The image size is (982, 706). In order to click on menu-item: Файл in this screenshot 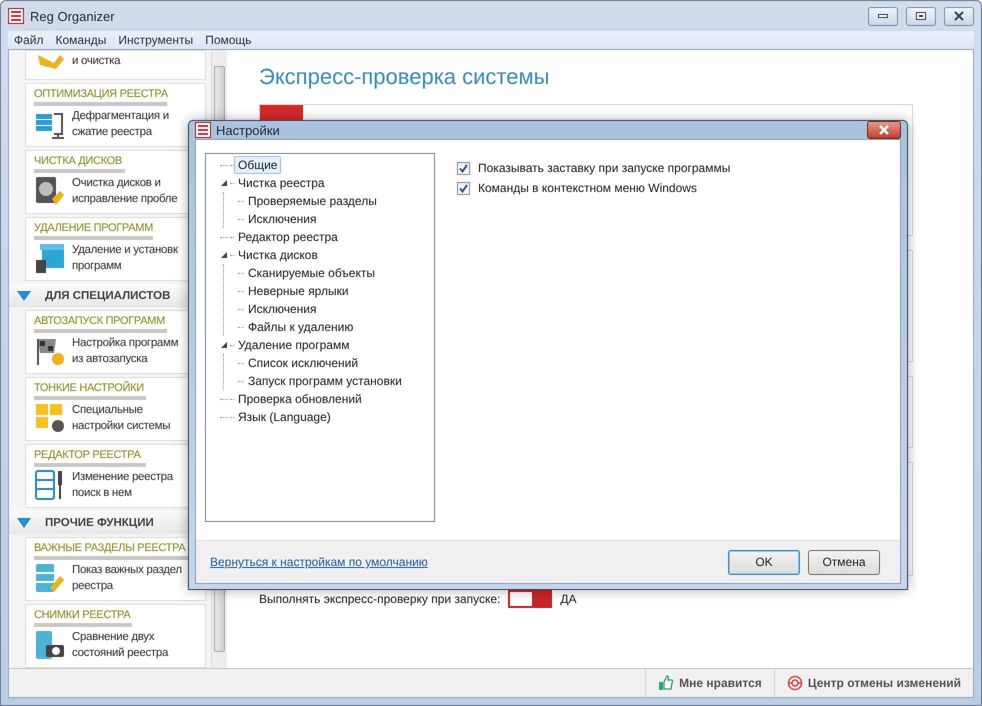, I will do `click(29, 40)`.